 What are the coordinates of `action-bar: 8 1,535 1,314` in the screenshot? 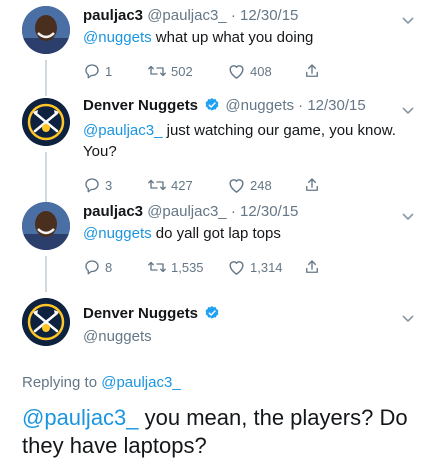 It's located at (242, 267).